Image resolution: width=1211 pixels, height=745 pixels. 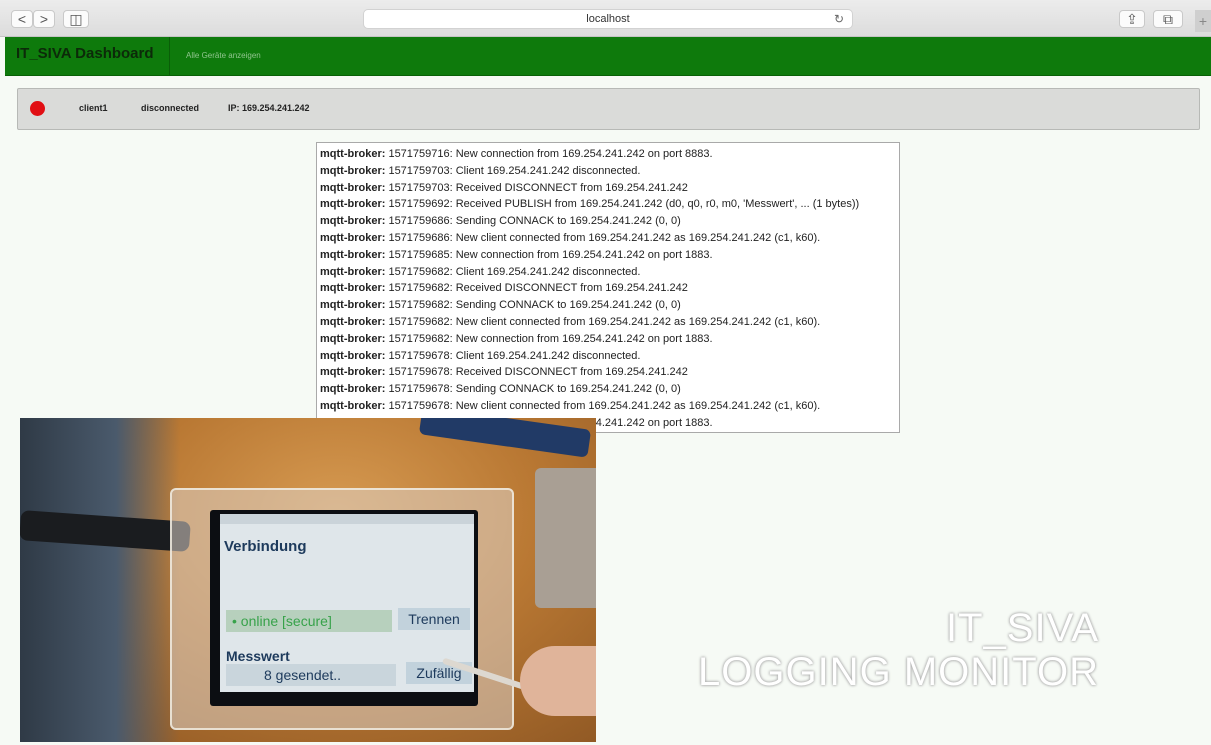 I want to click on device-name: client1, so click(x=93, y=108).